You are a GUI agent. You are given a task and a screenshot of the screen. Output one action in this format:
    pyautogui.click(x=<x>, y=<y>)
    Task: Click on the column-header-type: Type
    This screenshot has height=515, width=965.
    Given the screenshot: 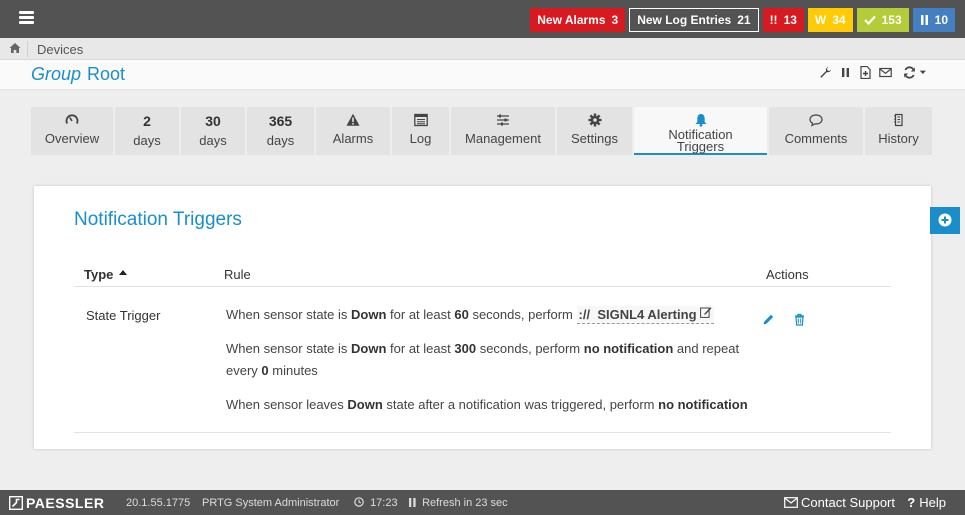 What is the action you would take?
    pyautogui.click(x=106, y=274)
    